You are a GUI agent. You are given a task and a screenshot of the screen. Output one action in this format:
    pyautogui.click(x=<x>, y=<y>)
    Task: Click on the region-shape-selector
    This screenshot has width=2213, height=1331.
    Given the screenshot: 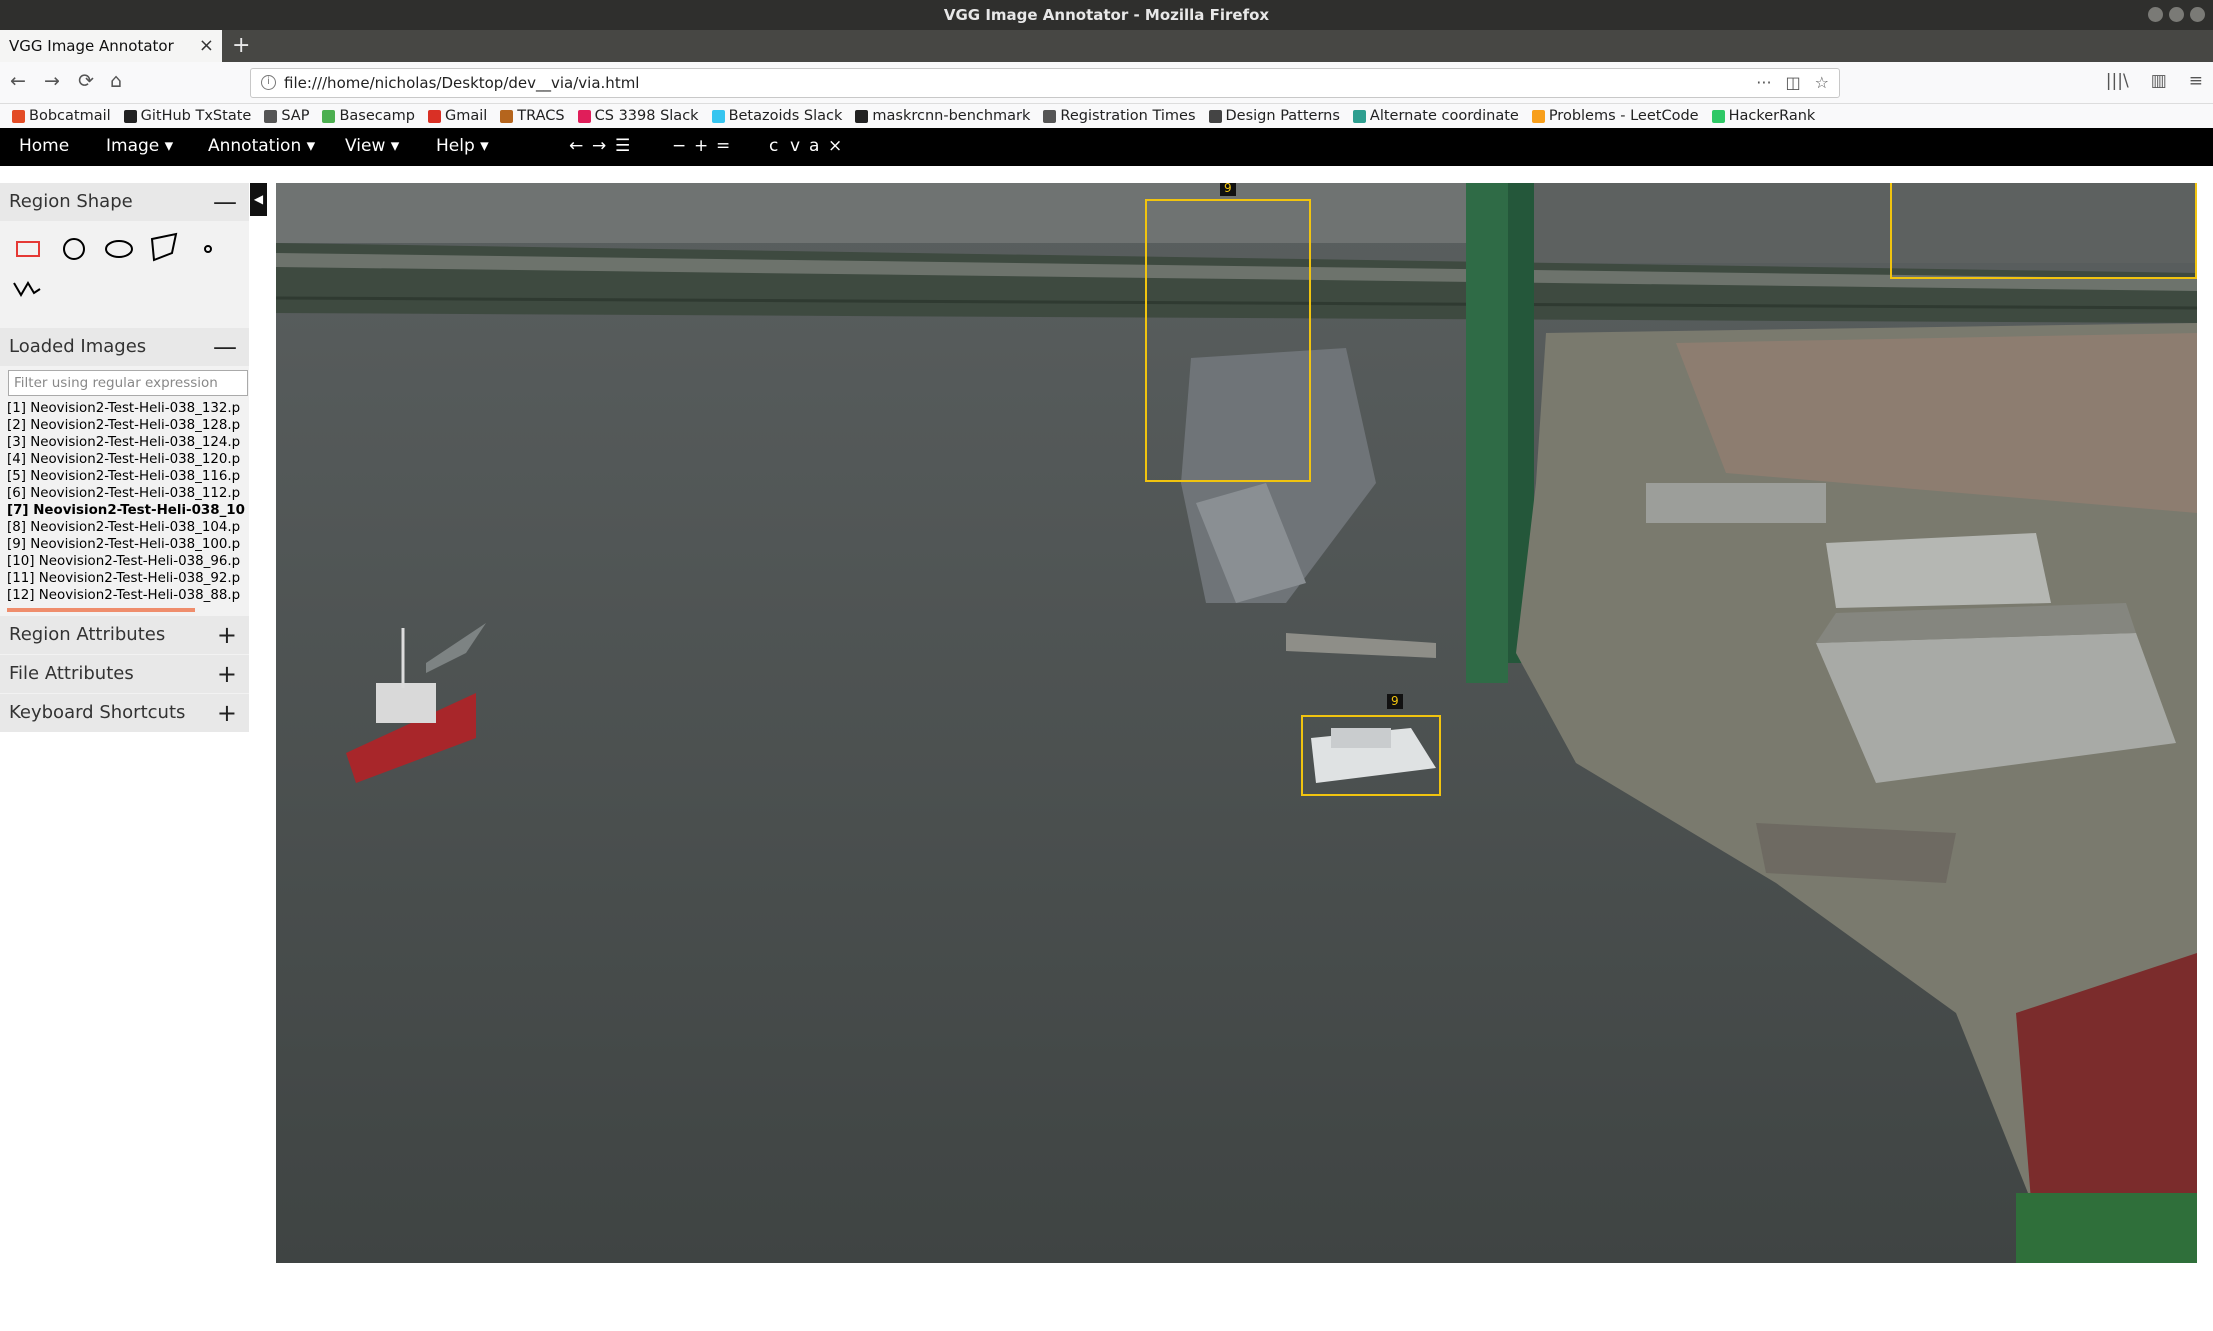 What is the action you would take?
    pyautogui.click(x=124, y=269)
    